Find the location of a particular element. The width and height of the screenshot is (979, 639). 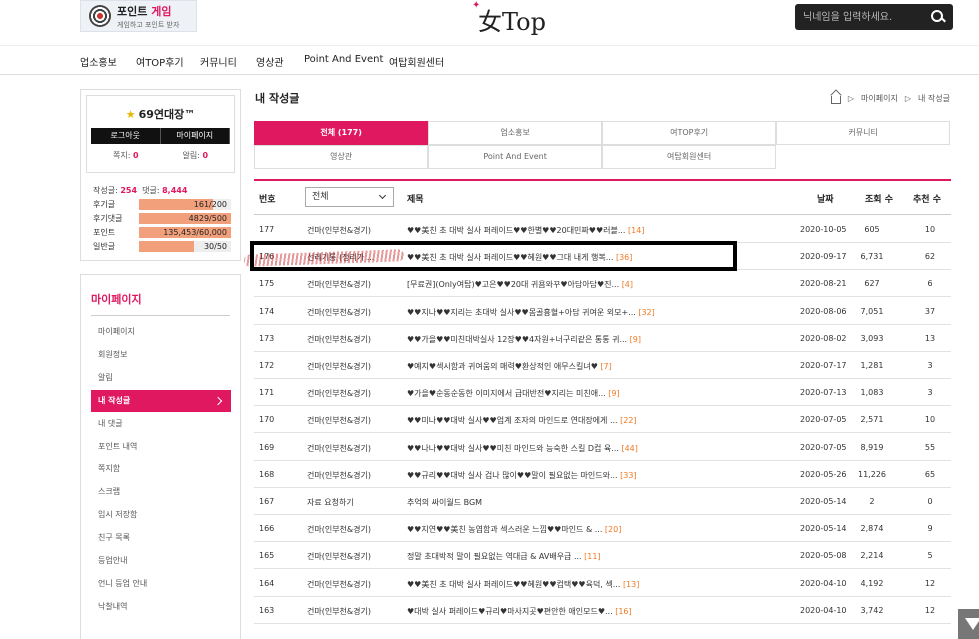

tab-promo: 업소홍보 is located at coordinates (515, 133).